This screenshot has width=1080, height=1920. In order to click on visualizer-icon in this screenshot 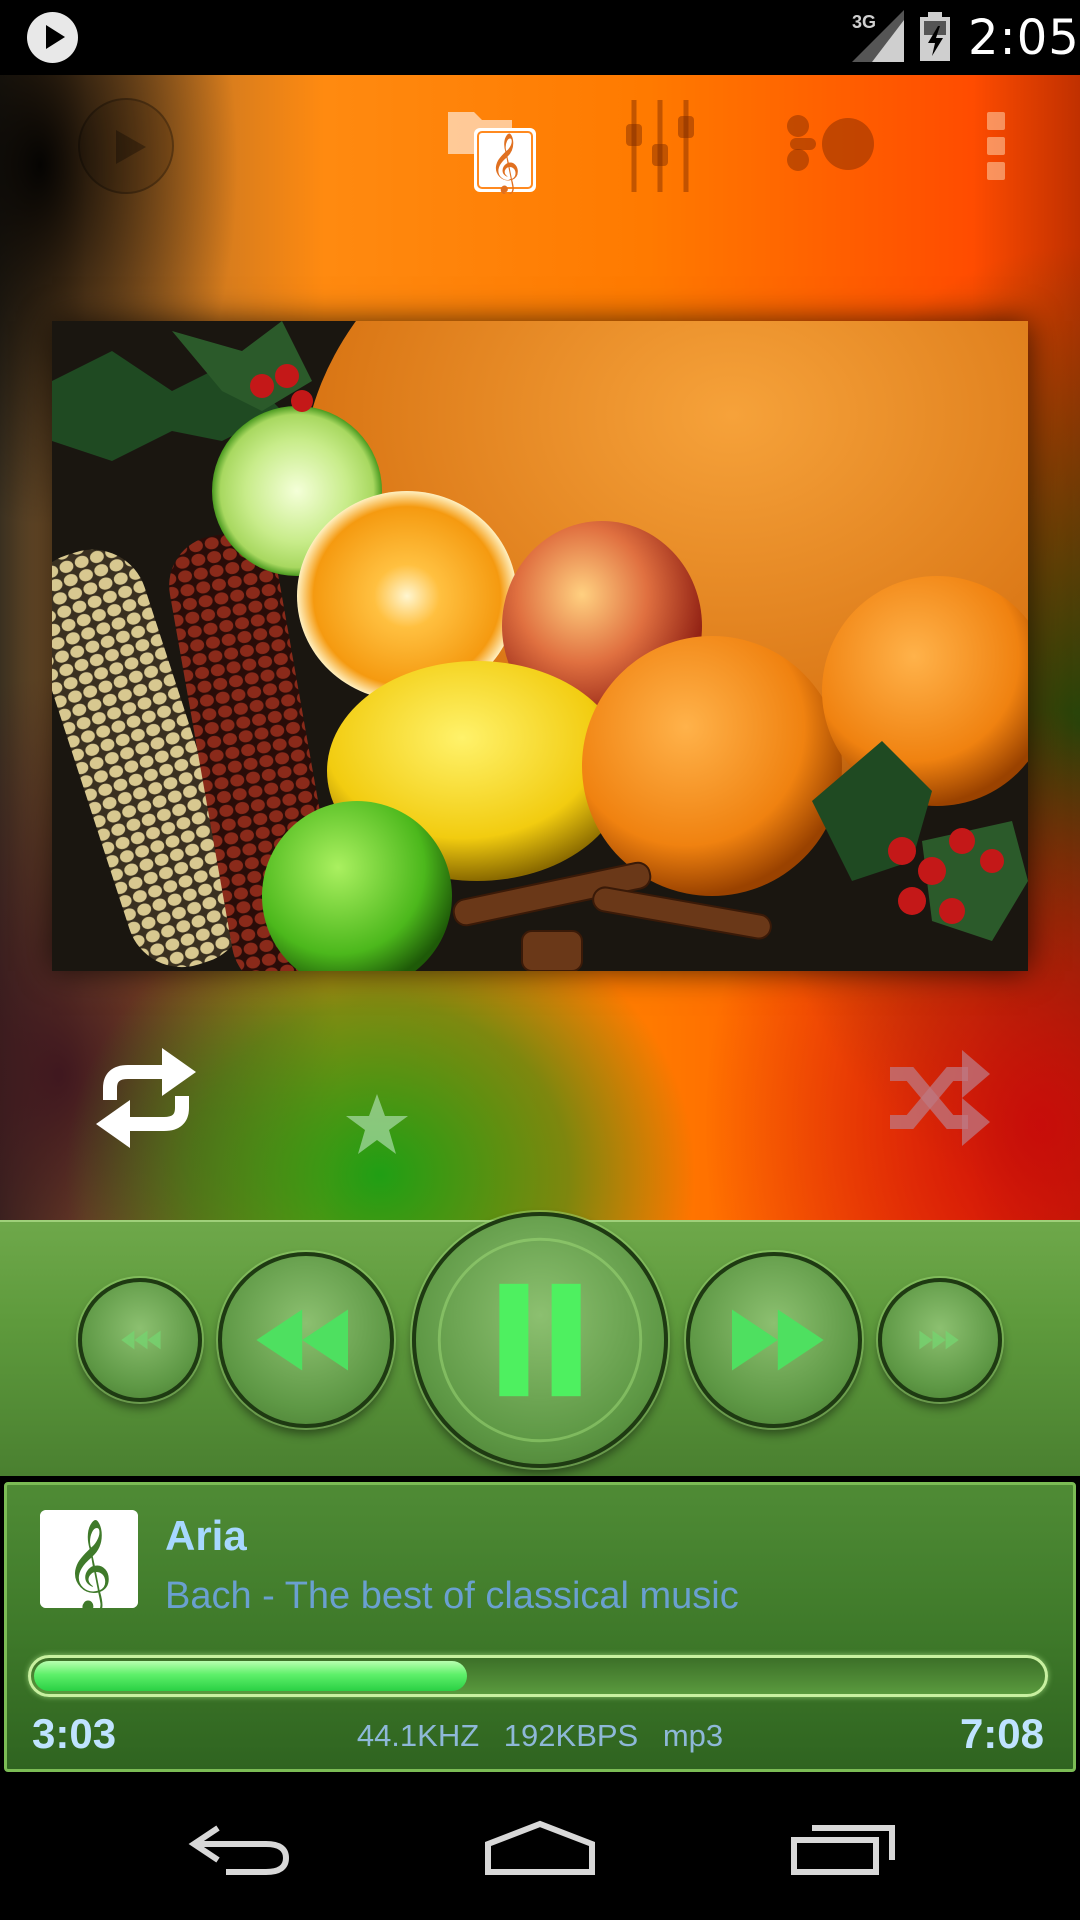, I will do `click(830, 144)`.